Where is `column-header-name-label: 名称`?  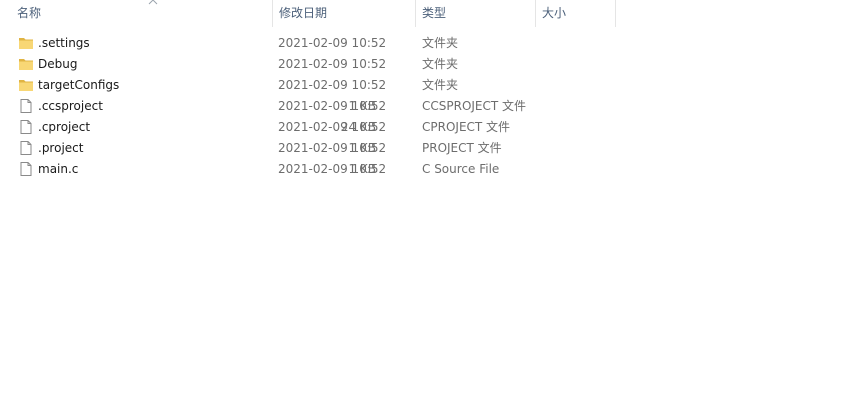 column-header-name-label: 名称 is located at coordinates (29, 13).